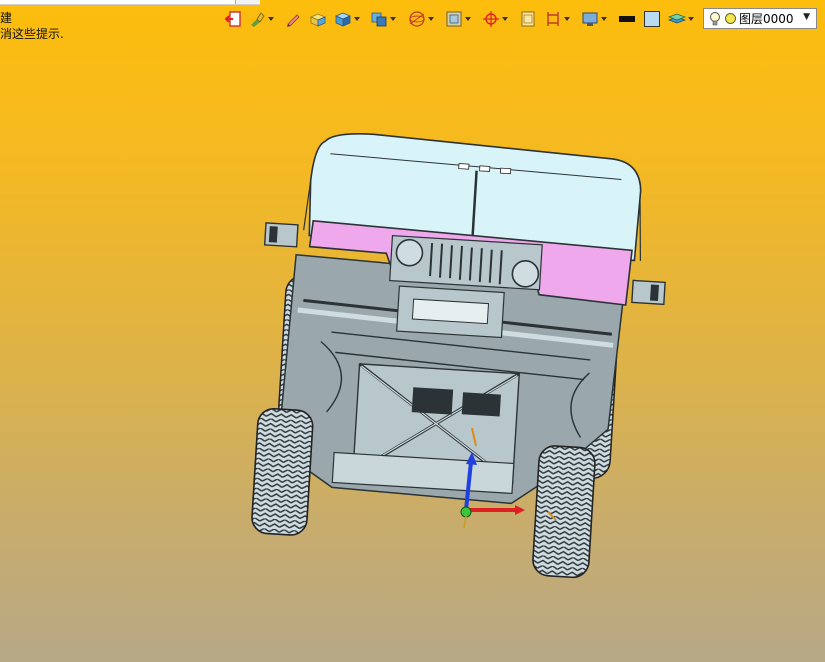  I want to click on front-right-wheel, so click(564, 512).